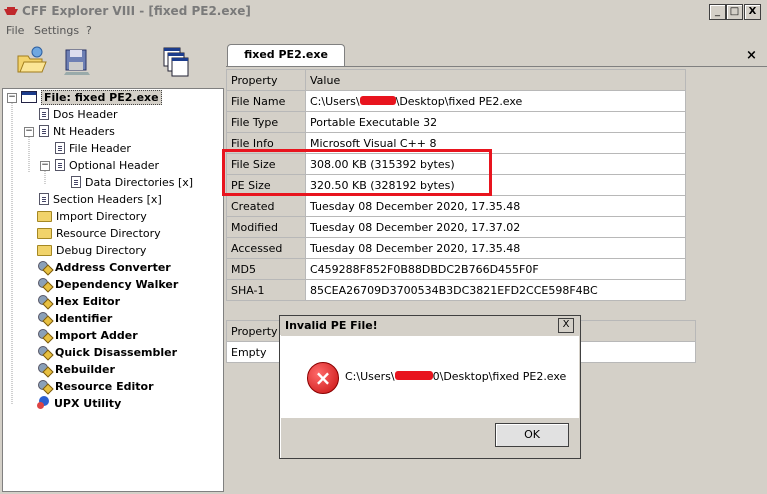  Describe the element at coordinates (87, 301) in the screenshot. I see `tree-label: Hex Editor` at that location.